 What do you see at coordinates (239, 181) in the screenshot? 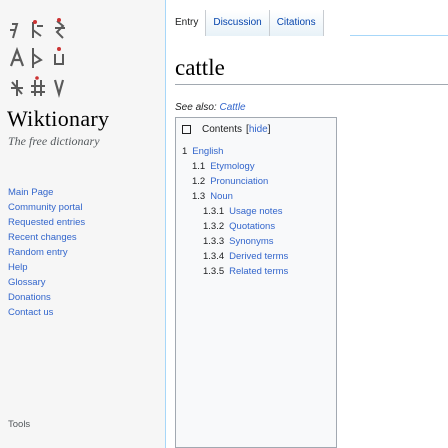
I see `toc-item-text: Pronunciation` at bounding box center [239, 181].